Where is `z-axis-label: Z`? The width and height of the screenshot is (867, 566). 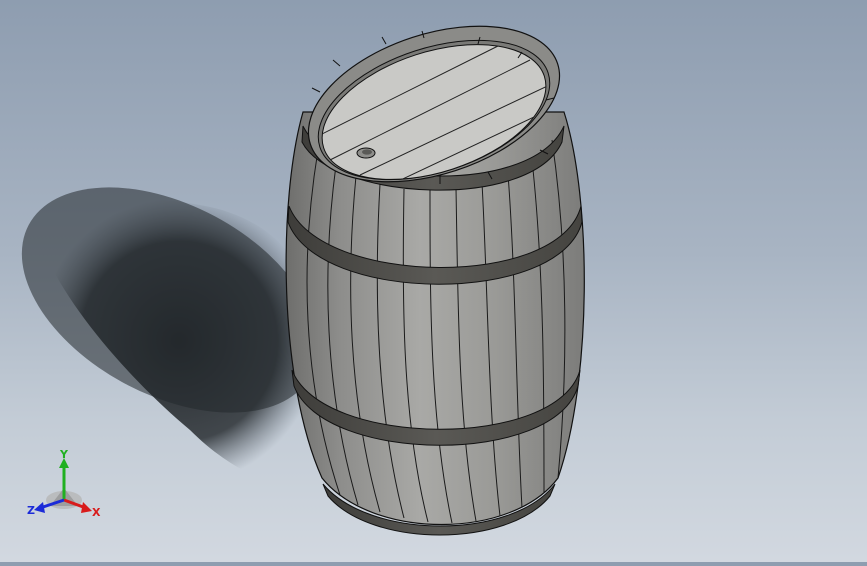
z-axis-label: Z is located at coordinates (31, 510).